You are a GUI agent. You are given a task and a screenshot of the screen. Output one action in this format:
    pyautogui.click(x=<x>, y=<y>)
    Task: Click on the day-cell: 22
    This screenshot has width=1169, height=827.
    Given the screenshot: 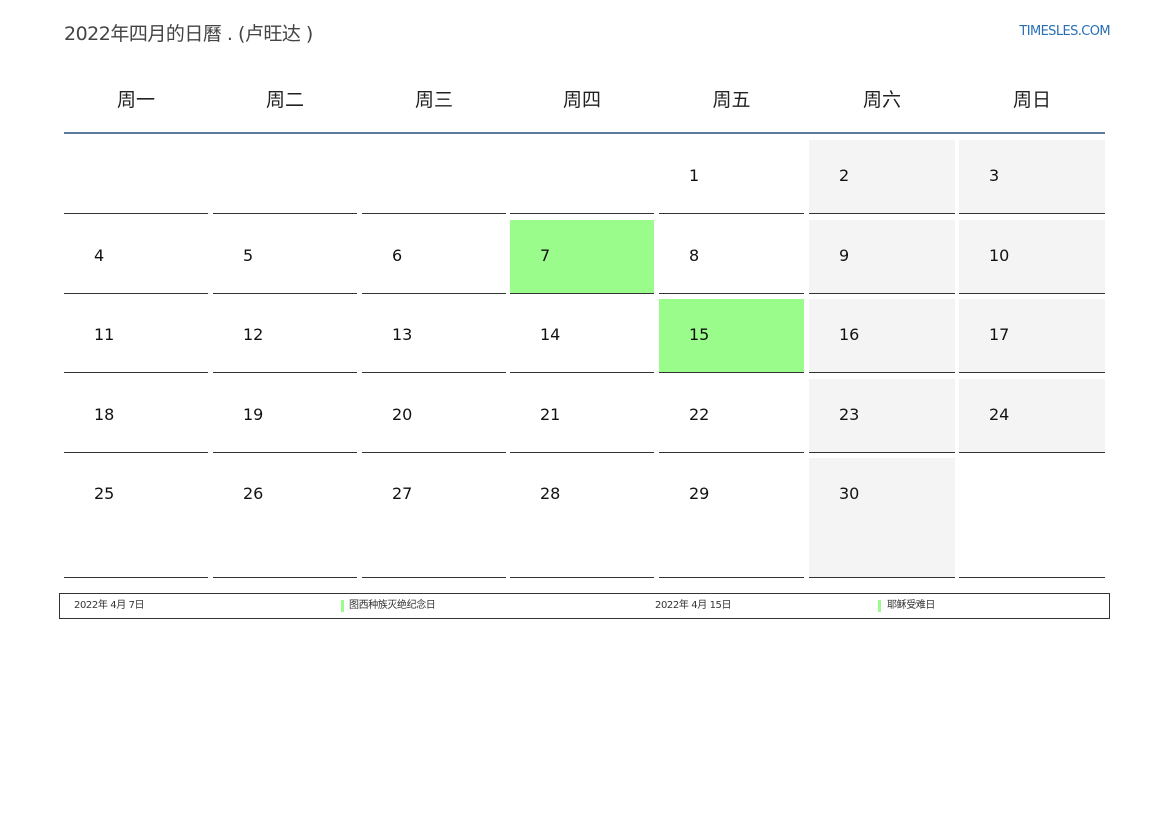 What is the action you would take?
    pyautogui.click(x=731, y=416)
    